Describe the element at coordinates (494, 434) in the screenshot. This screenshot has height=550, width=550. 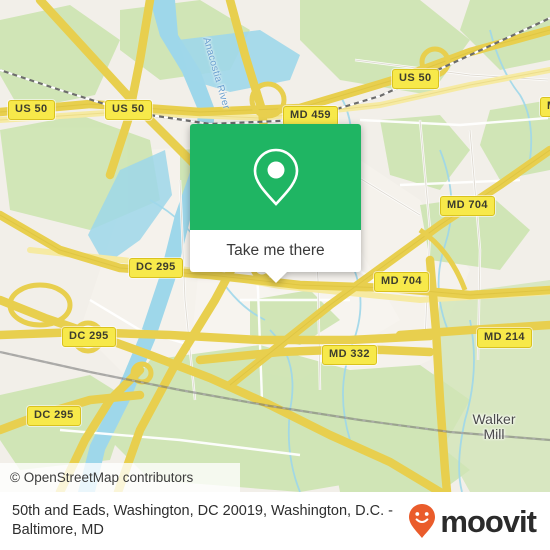
I see `place-label-line2: Mill` at that location.